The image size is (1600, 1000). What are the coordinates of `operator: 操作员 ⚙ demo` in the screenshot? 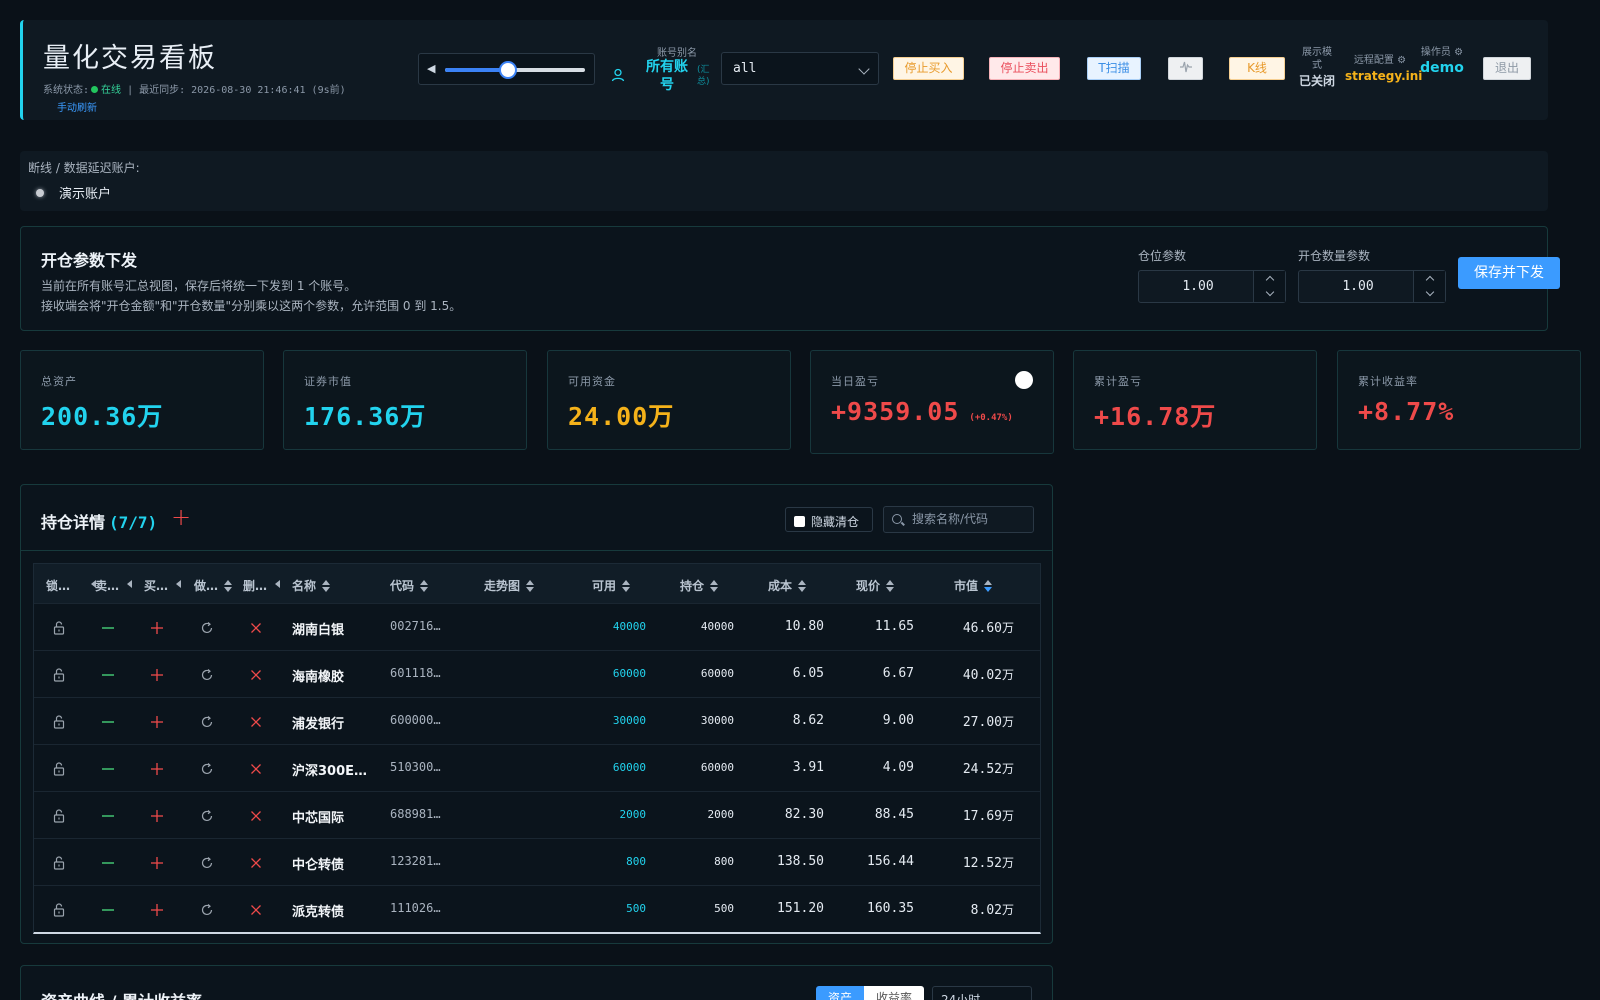 It's located at (1442, 60).